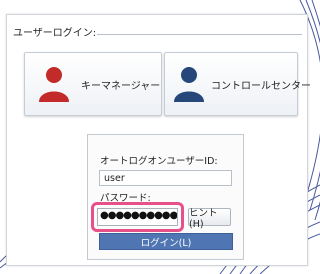 This screenshot has height=274, width=320. Describe the element at coordinates (165, 178) in the screenshot. I see `user-id-field` at that location.